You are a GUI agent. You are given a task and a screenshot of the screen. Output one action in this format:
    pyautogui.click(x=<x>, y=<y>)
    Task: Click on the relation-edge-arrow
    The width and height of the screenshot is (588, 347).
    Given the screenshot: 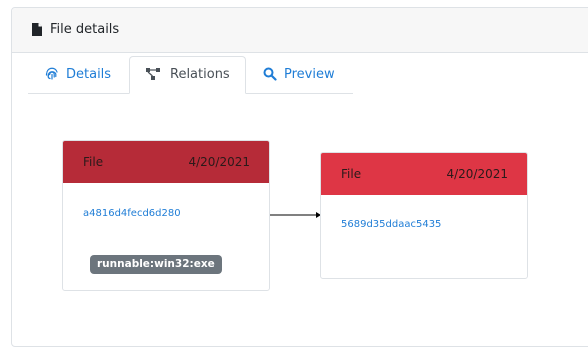 What is the action you would take?
    pyautogui.click(x=295, y=215)
    